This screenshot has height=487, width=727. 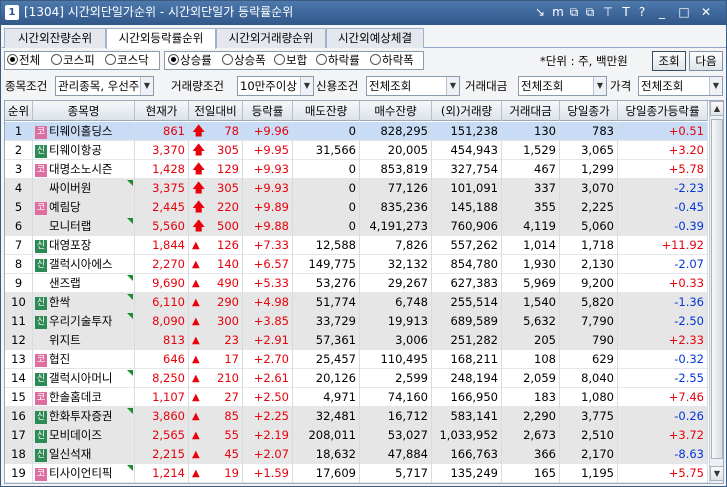 I want to click on radio-market-kospi: 코스피, so click(x=73, y=60).